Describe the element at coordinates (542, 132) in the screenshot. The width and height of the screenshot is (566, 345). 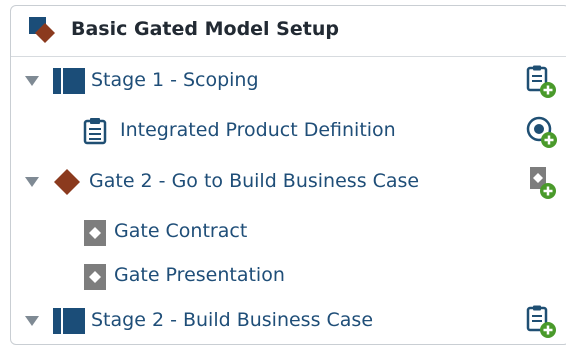
I see `add-target-icon` at that location.